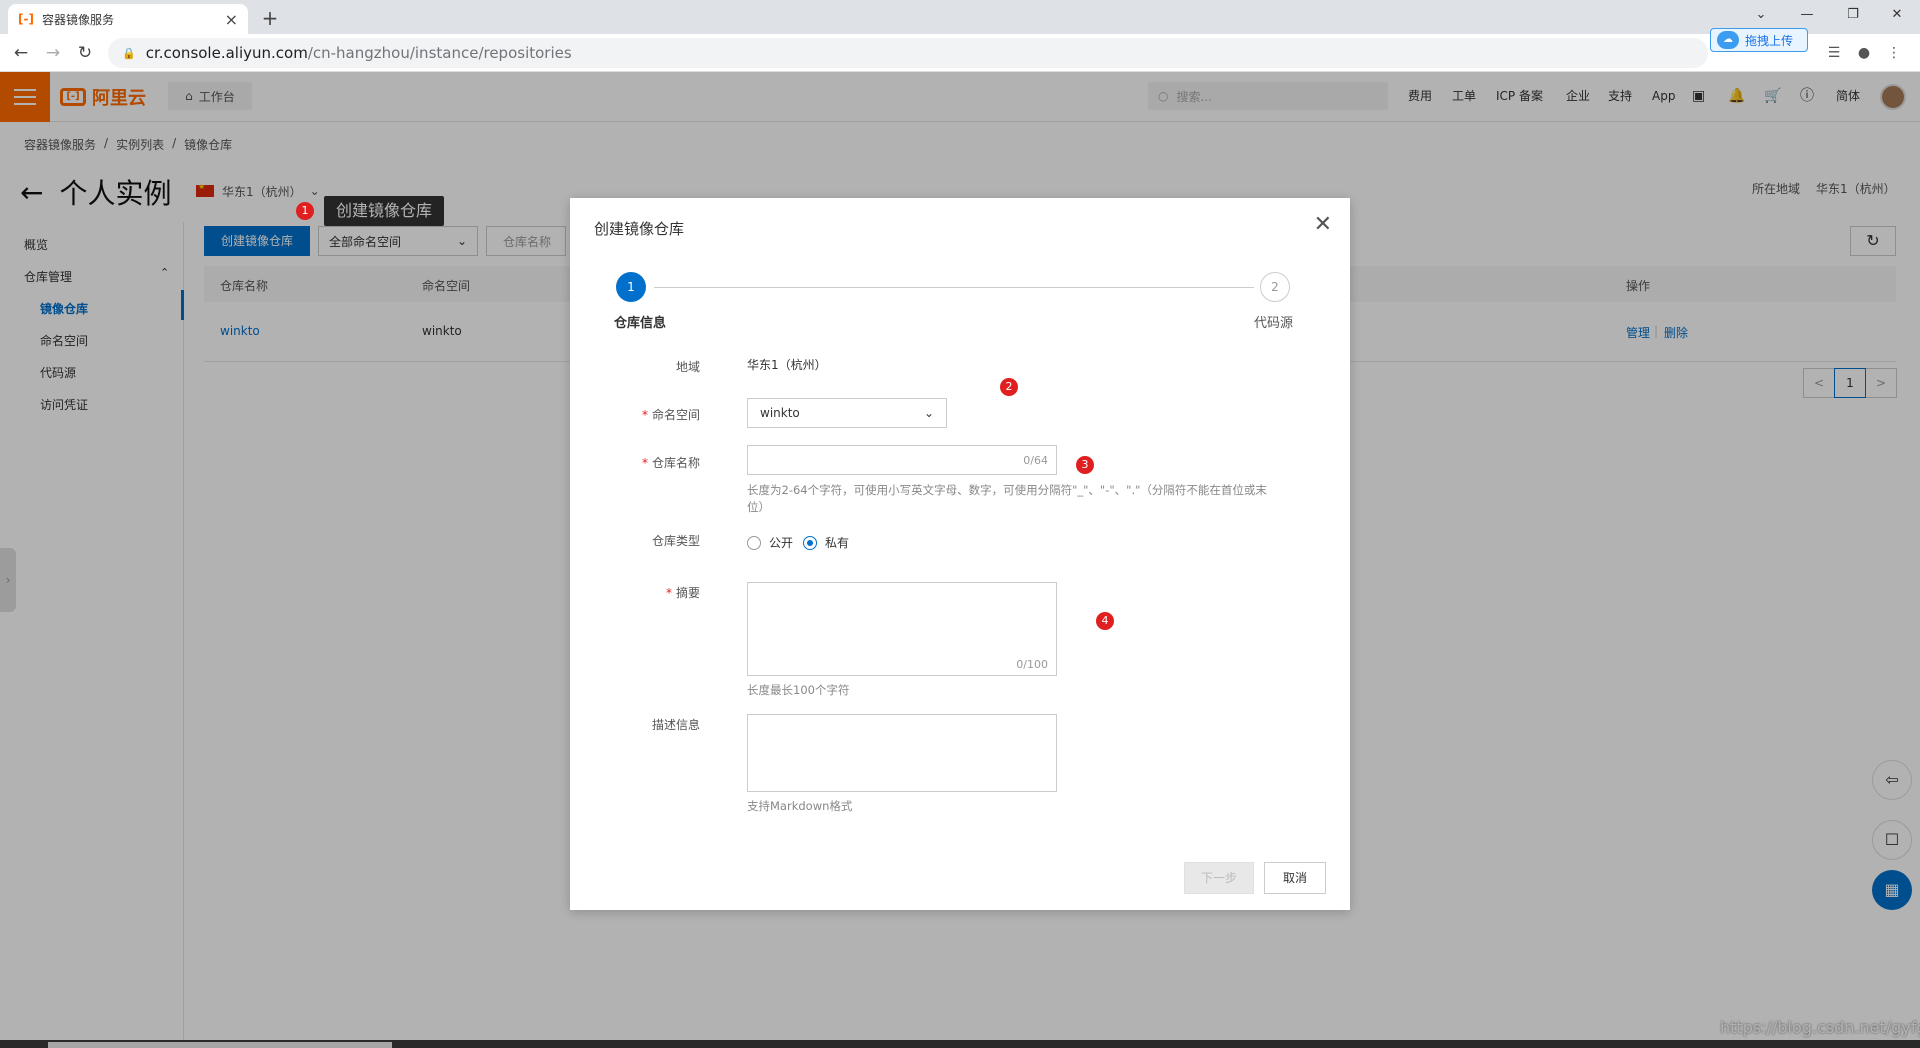 The image size is (1920, 1048). Describe the element at coordinates (1834, 53) in the screenshot. I see `reading-list-icon: ☰` at that location.